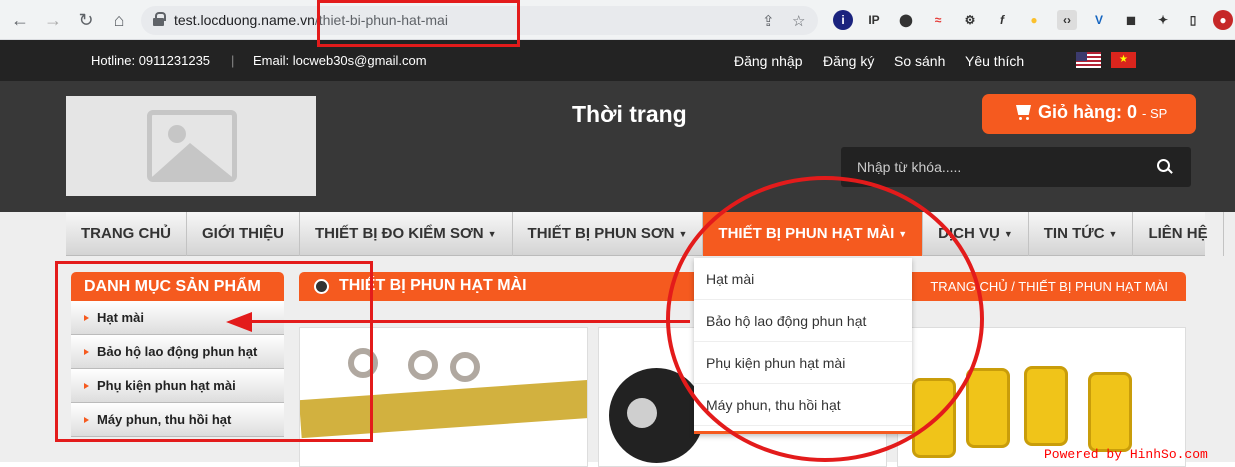  I want to click on arrow-head-icon, so click(239, 322).